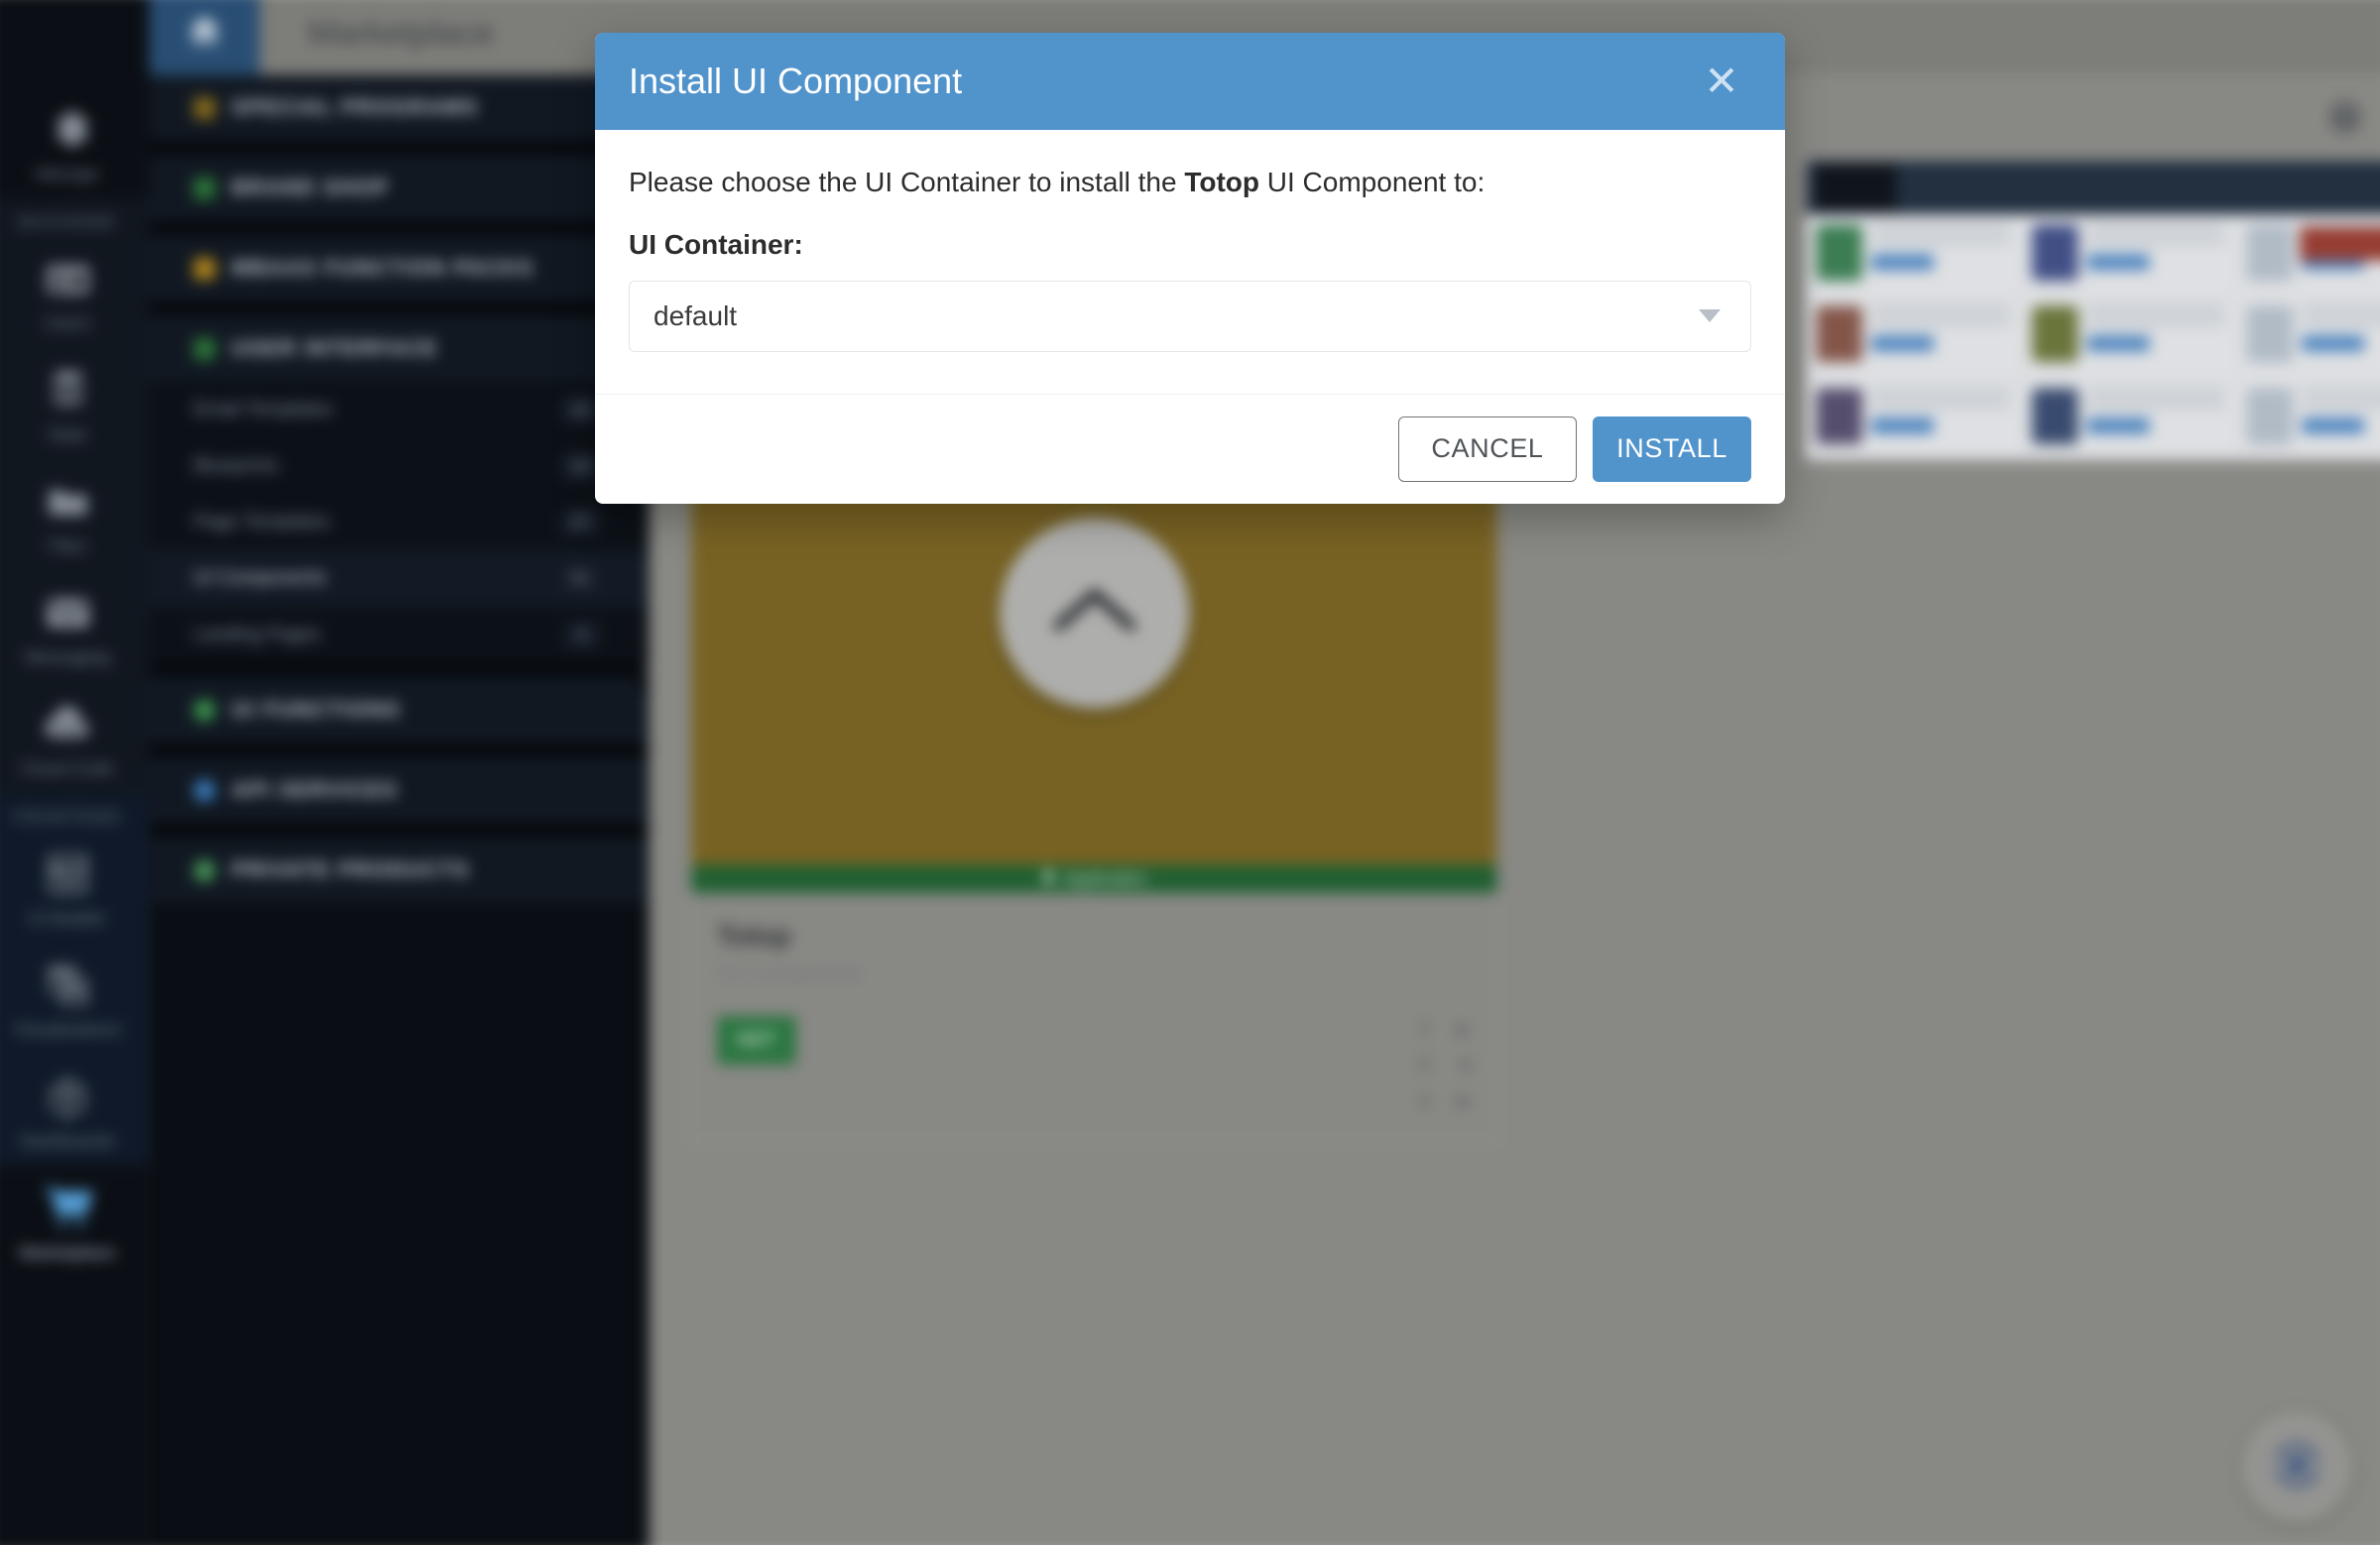  What do you see at coordinates (1190, 448) in the screenshot?
I see `dialog-footer: CANCEL INSTALL` at bounding box center [1190, 448].